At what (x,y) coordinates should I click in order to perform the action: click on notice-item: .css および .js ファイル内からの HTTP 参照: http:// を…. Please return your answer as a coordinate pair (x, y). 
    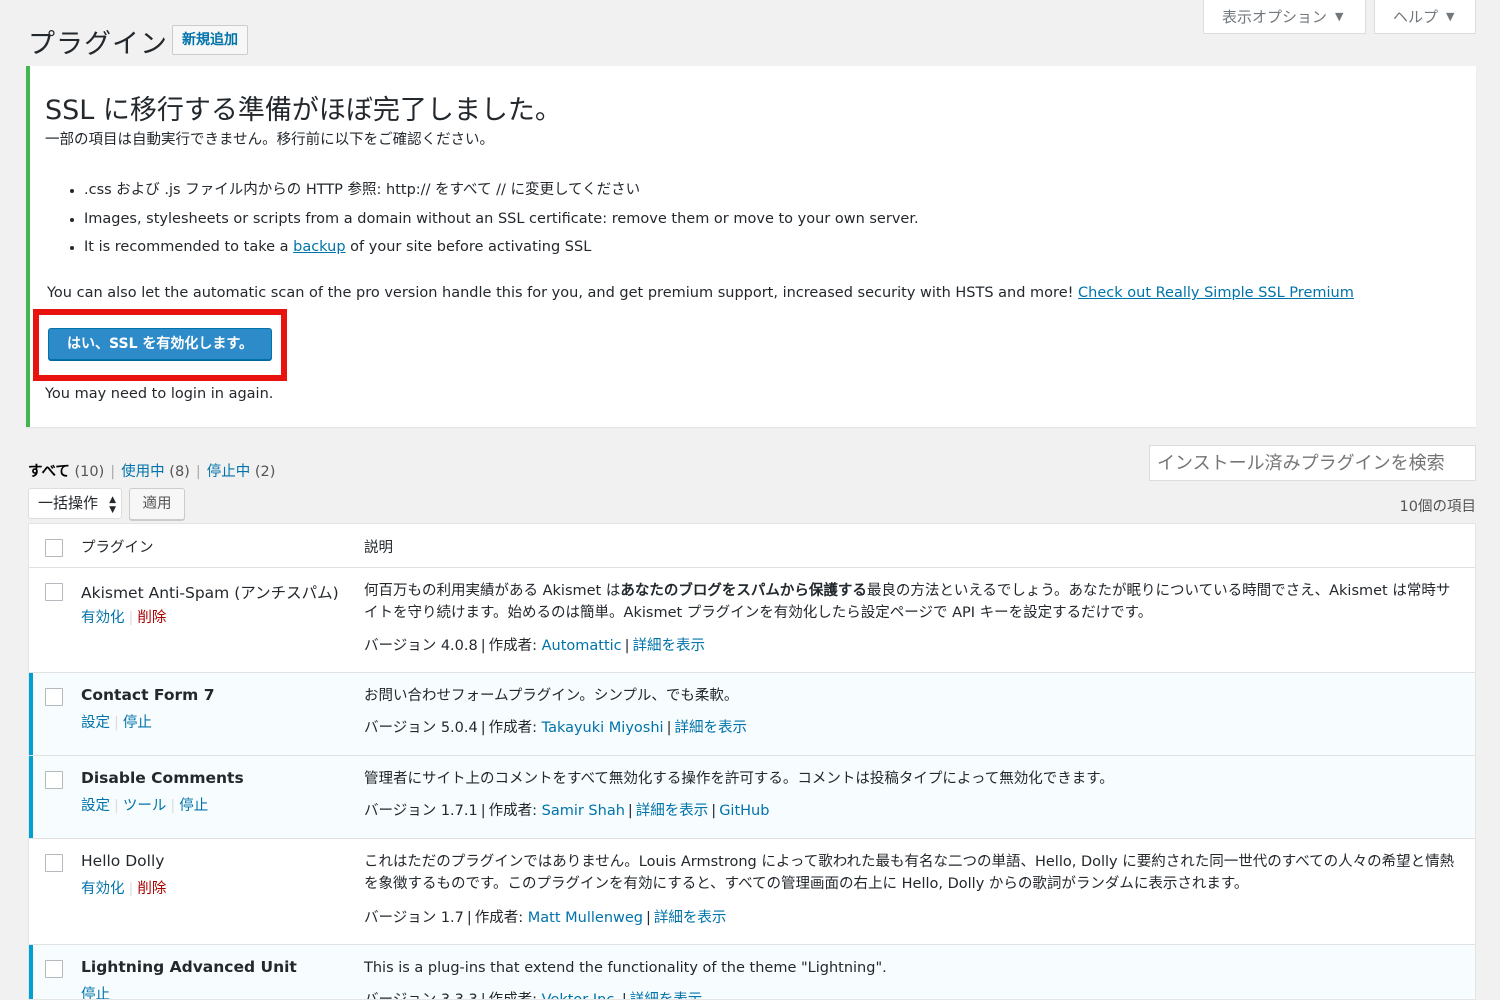
    Looking at the image, I should click on (494, 190).